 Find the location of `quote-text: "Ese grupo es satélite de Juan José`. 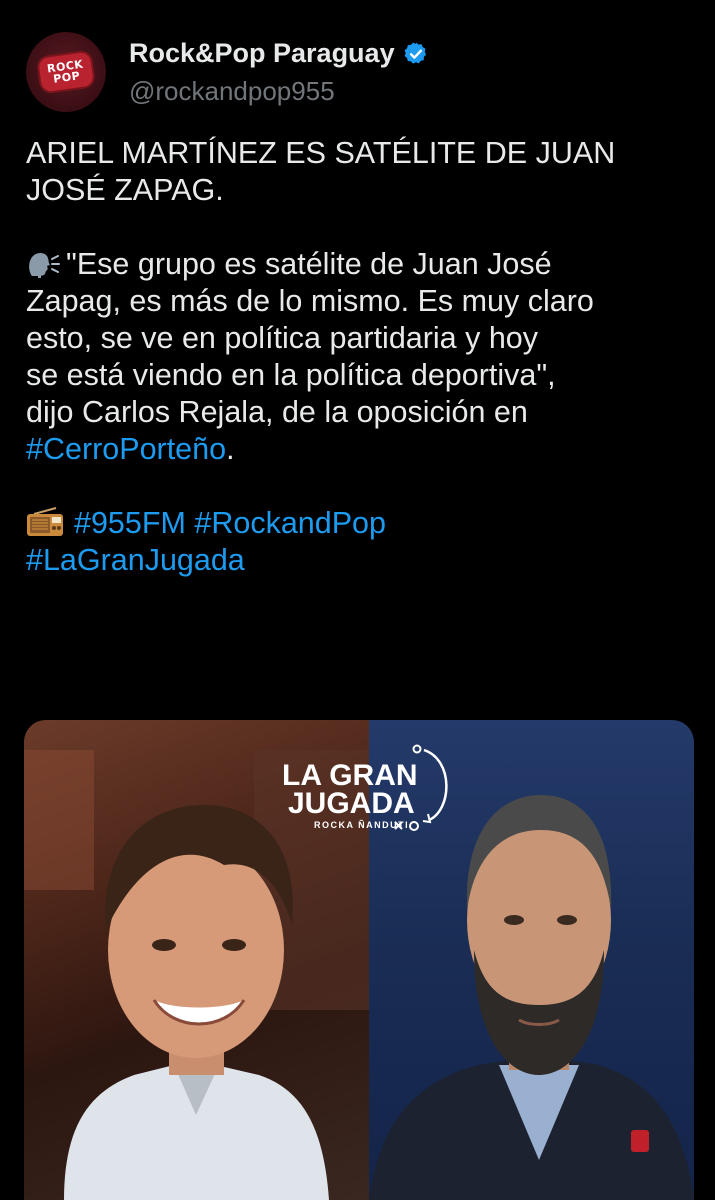

quote-text: "Ese grupo es satélite de Juan José is located at coordinates (309, 264).